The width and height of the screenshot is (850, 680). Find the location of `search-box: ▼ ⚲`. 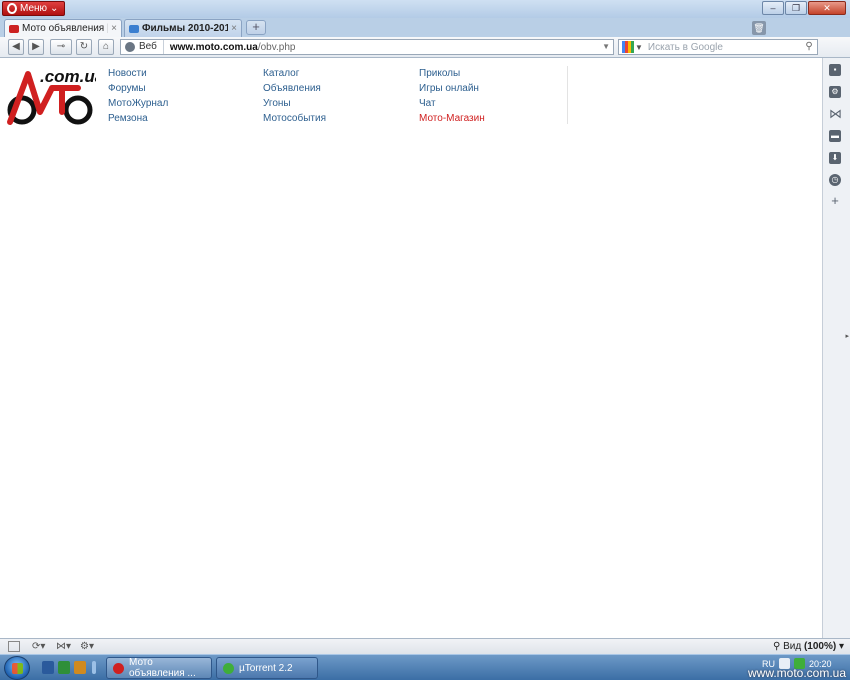

search-box: ▼ ⚲ is located at coordinates (718, 47).